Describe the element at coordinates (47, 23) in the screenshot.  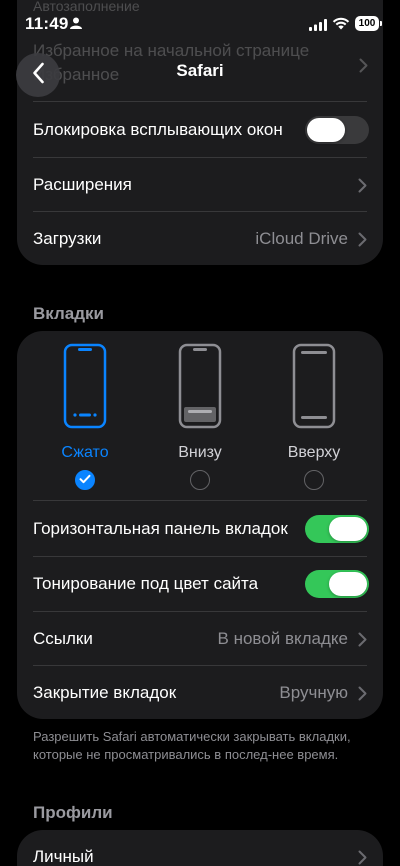
I see `status-time: 11:49` at that location.